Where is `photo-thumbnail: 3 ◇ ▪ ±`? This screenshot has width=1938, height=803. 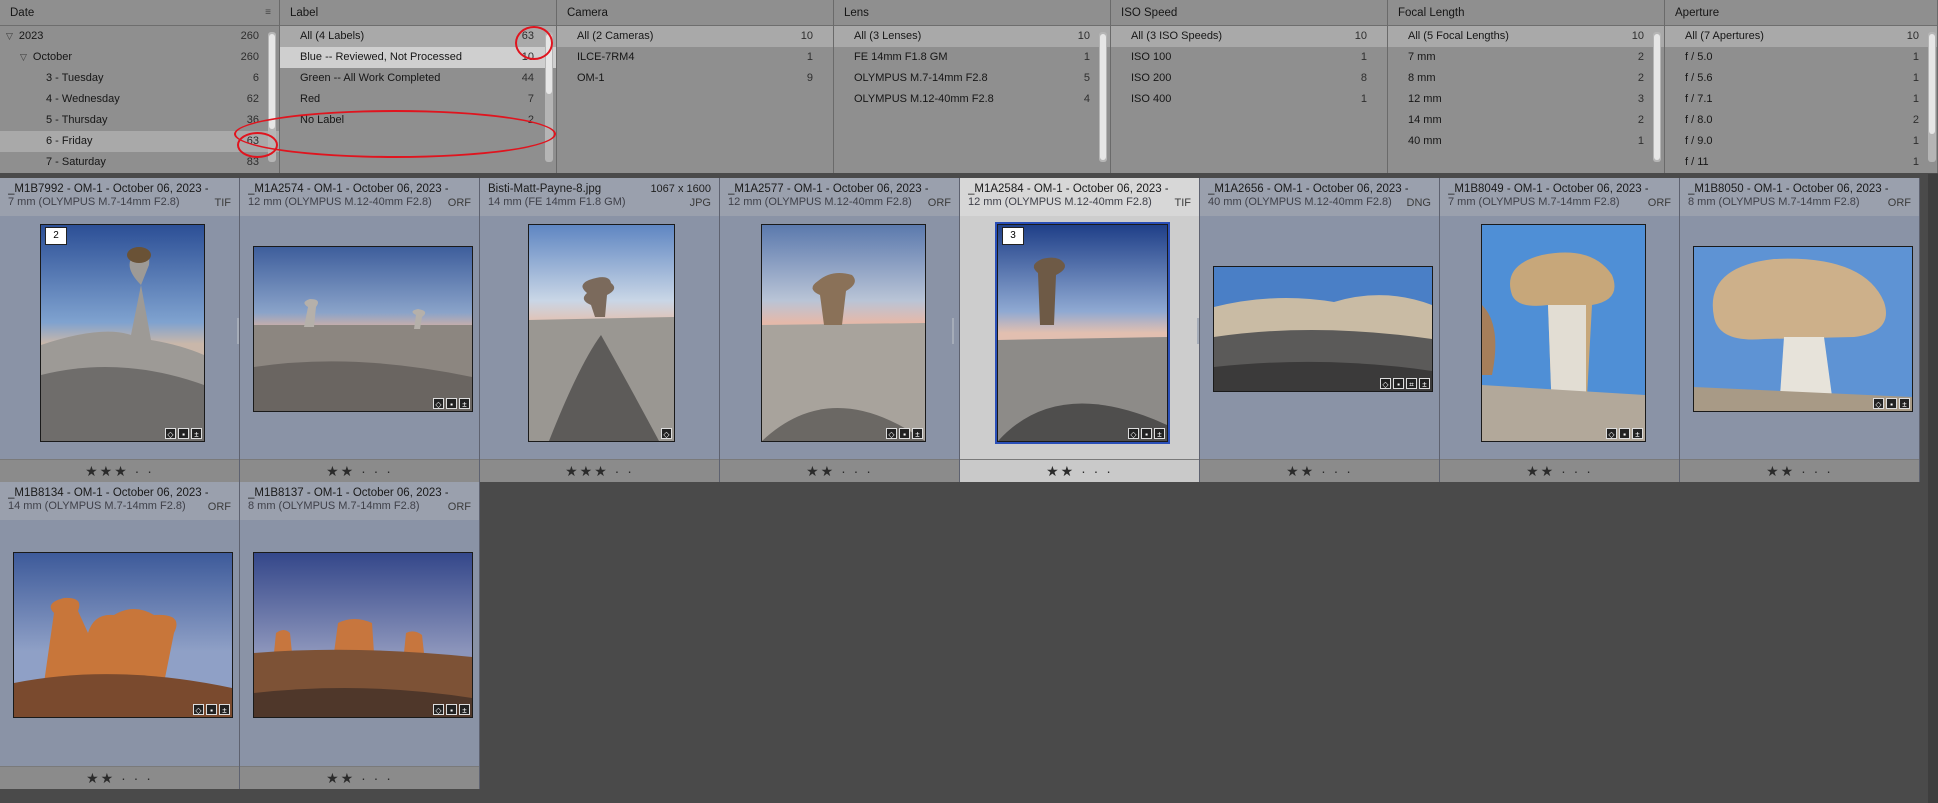
photo-thumbnail: 3 ◇ ▪ ± is located at coordinates (1082, 333).